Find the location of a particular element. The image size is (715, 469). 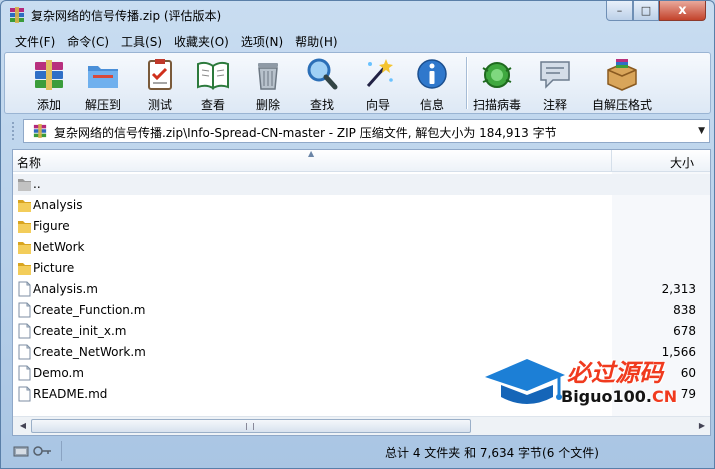

info-icon is located at coordinates (432, 74).